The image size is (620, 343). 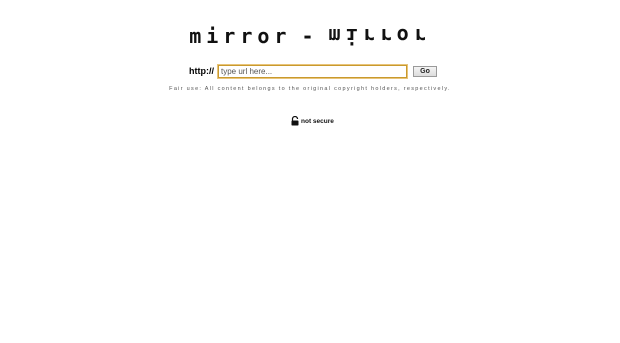 I want to click on logo-left-text: mirror, so click(x=240, y=36).